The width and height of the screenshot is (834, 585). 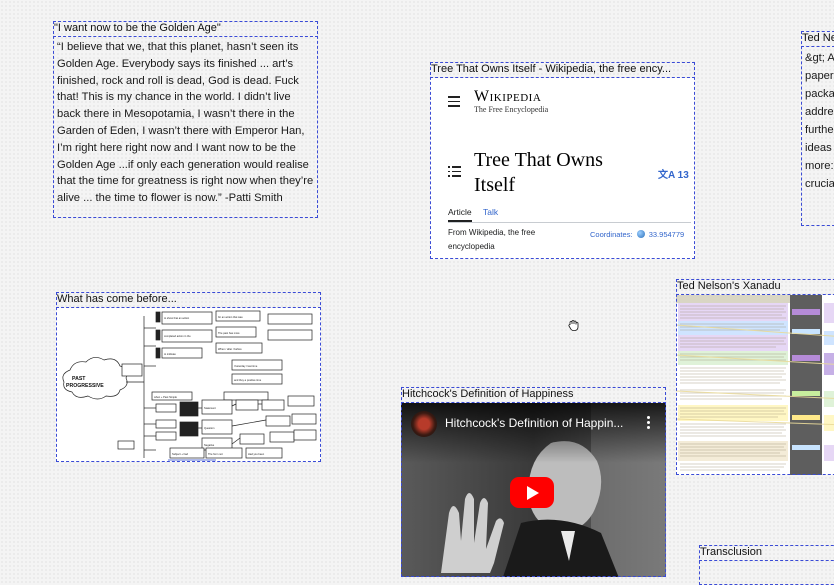 I want to click on language-count: 13, so click(x=683, y=175).